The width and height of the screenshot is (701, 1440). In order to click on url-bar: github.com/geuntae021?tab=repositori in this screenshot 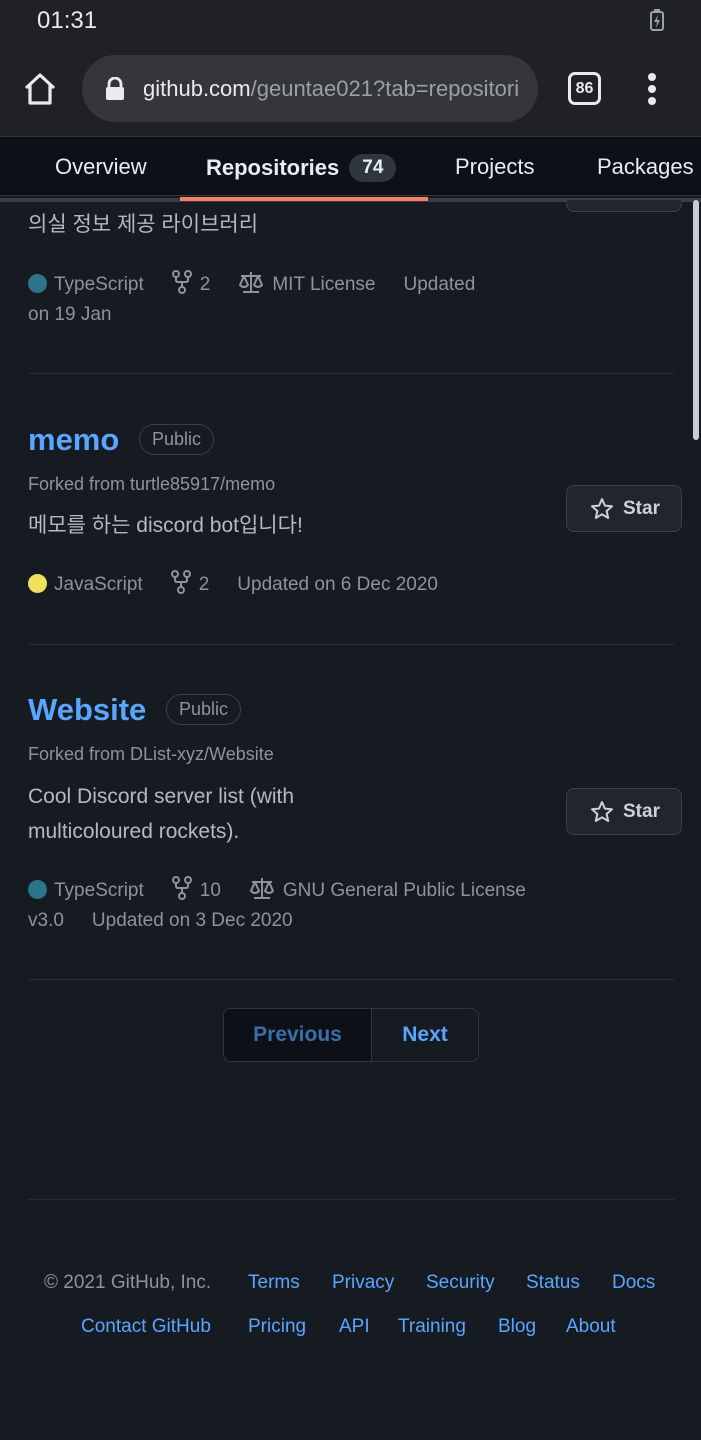, I will do `click(310, 88)`.